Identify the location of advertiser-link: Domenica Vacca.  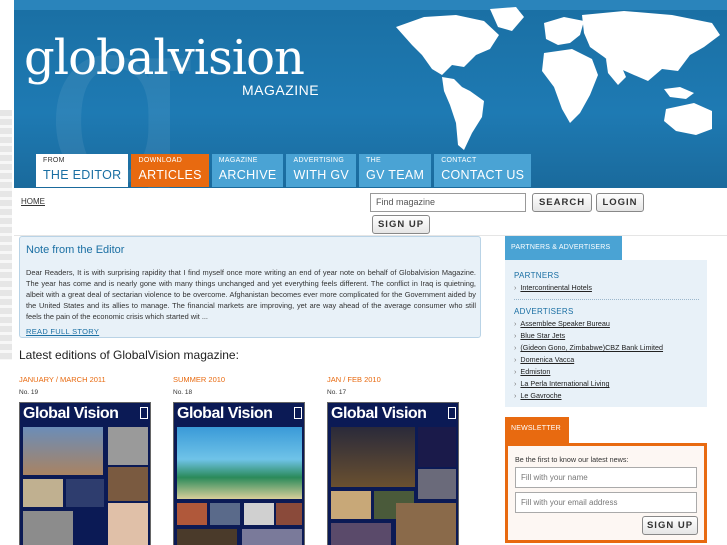
(547, 359).